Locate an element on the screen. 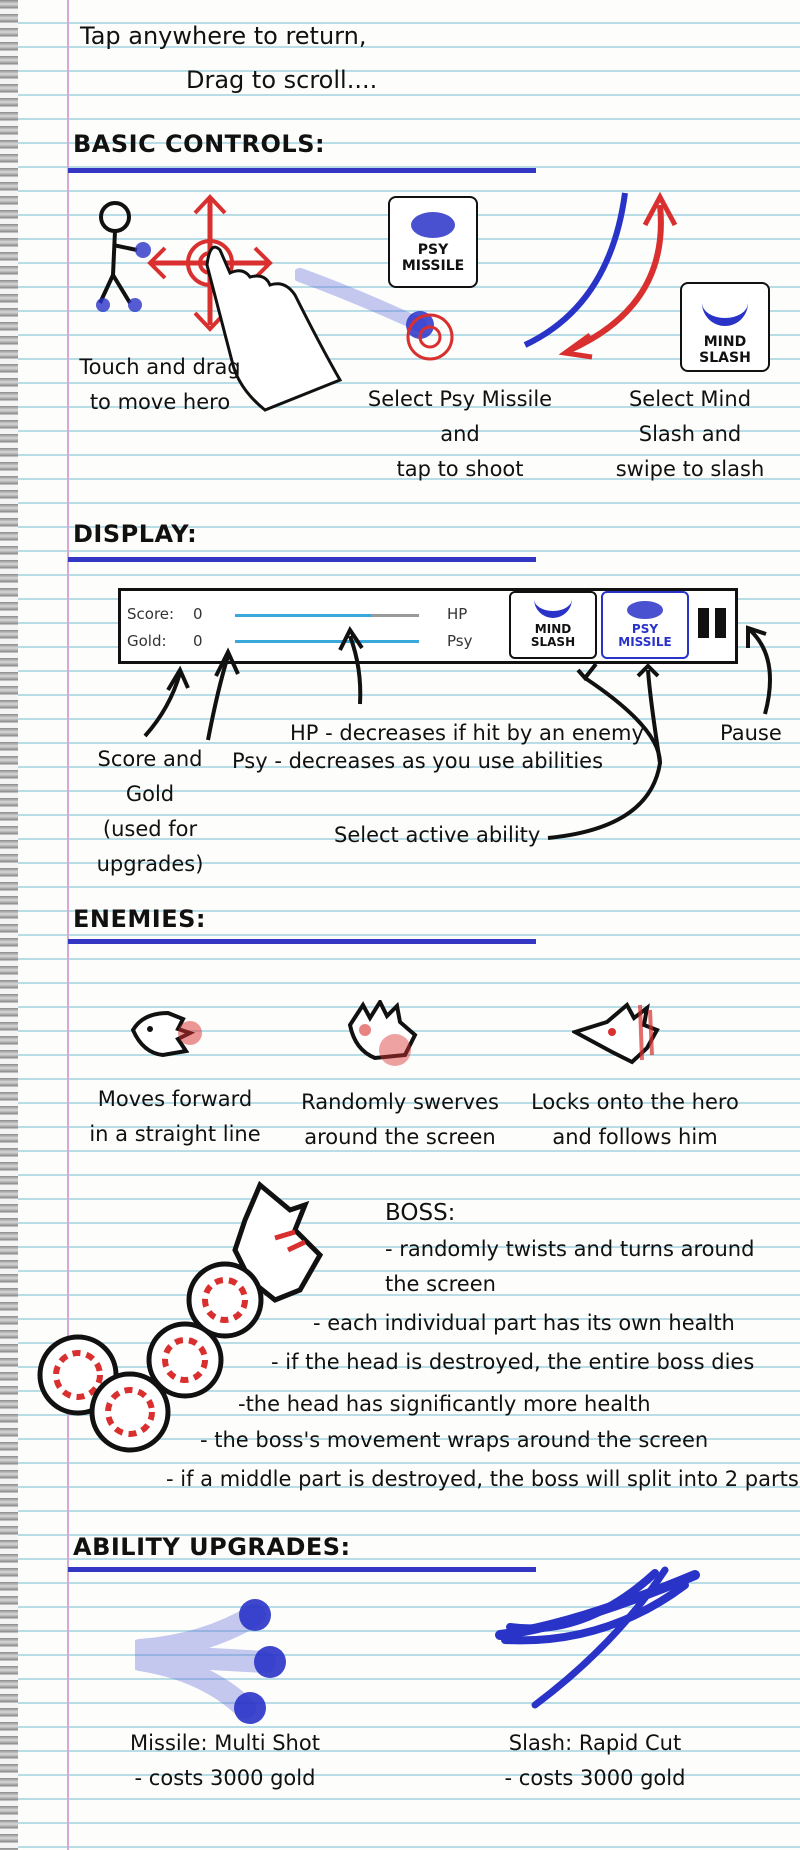  mind-slash-button: MIND SLASH is located at coordinates (725, 327).